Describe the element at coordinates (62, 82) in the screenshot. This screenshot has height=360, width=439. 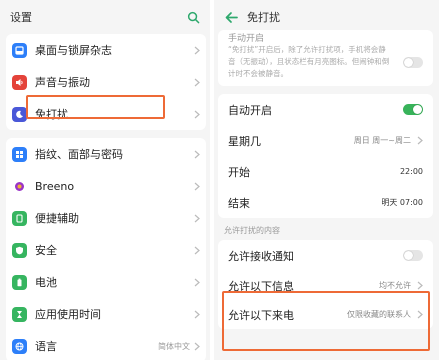
I see `settings-item-label: 声音与振动` at that location.